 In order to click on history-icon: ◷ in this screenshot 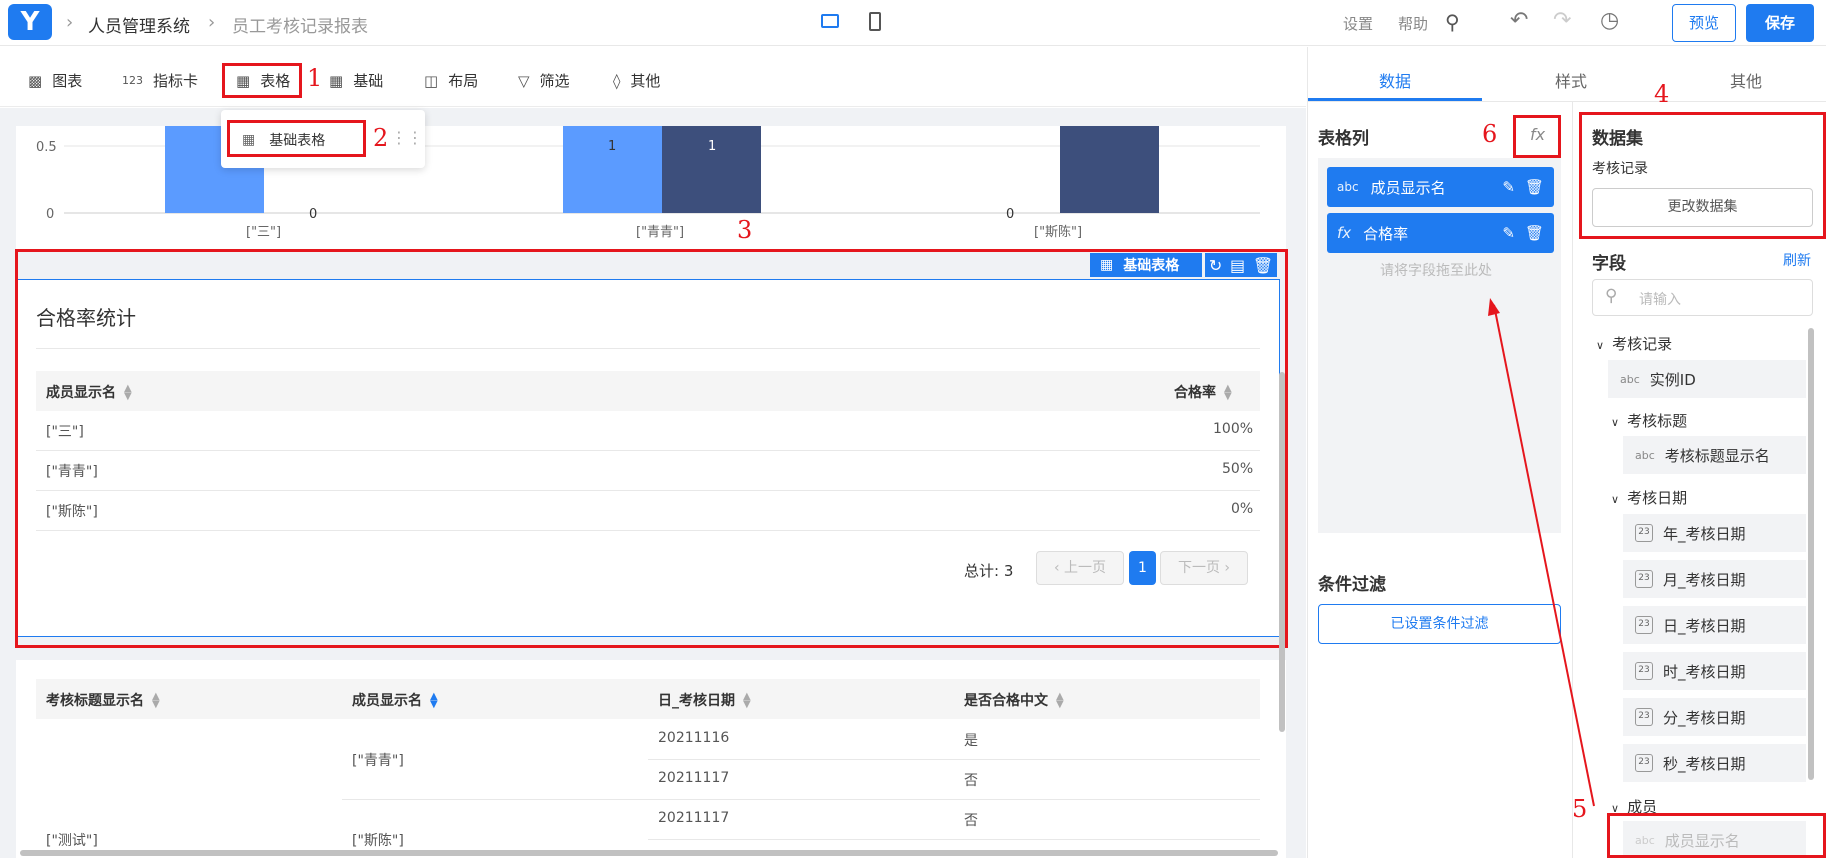, I will do `click(1609, 20)`.